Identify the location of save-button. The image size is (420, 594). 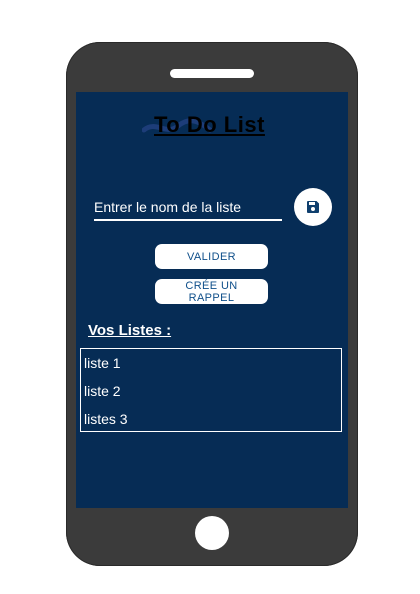
(313, 207).